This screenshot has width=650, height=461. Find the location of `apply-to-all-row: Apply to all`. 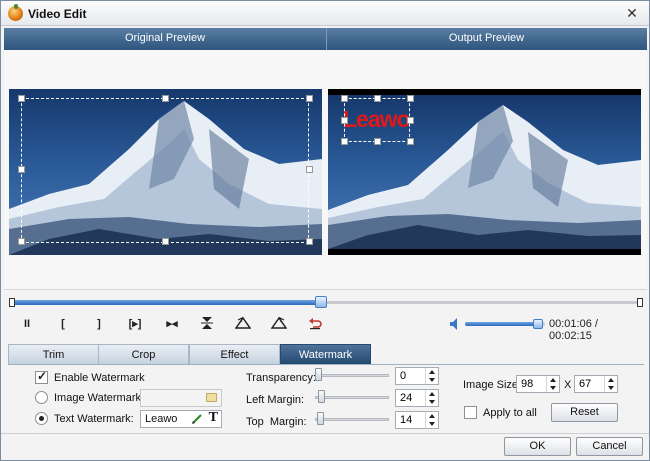

apply-to-all-row: Apply to all is located at coordinates (500, 412).